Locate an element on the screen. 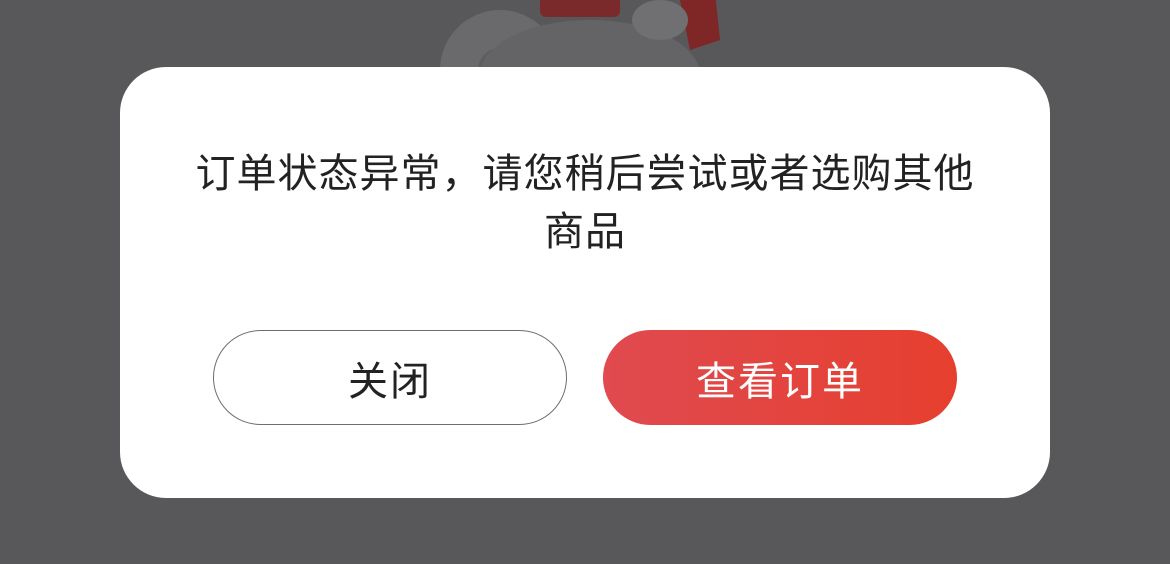 This screenshot has height=564, width=1170. close-button: 关闭 is located at coordinates (390, 377).